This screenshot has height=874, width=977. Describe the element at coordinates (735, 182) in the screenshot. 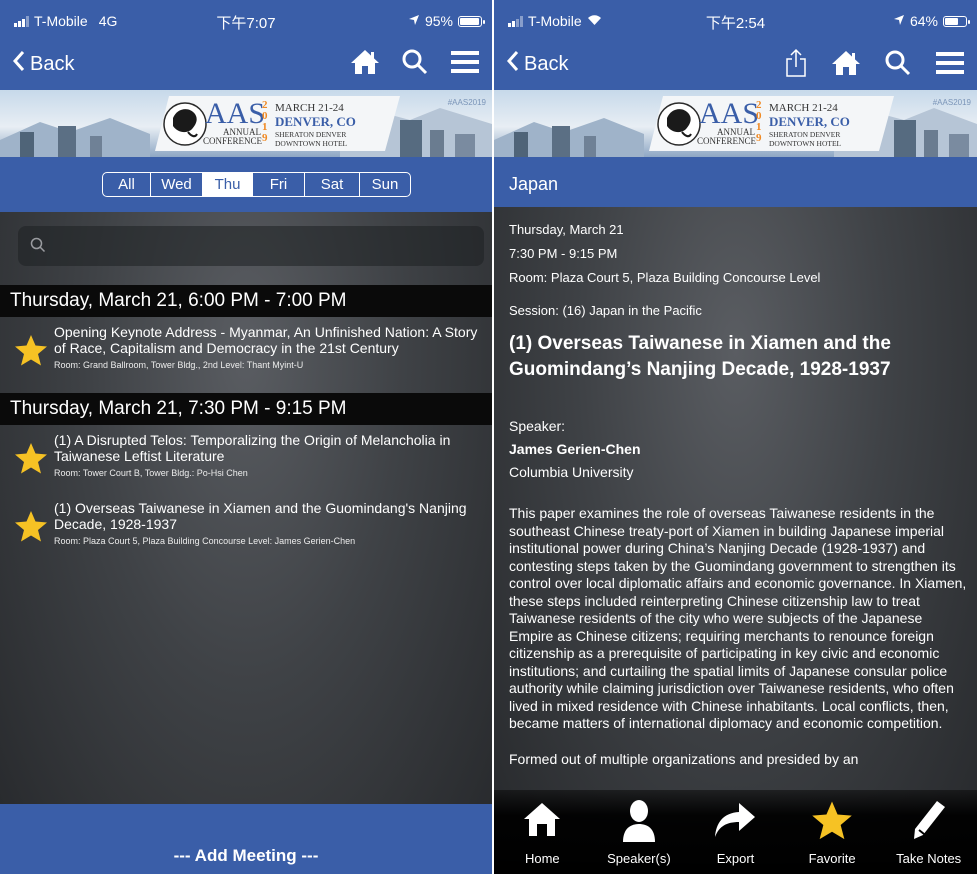

I see `page-title: Japan` at that location.